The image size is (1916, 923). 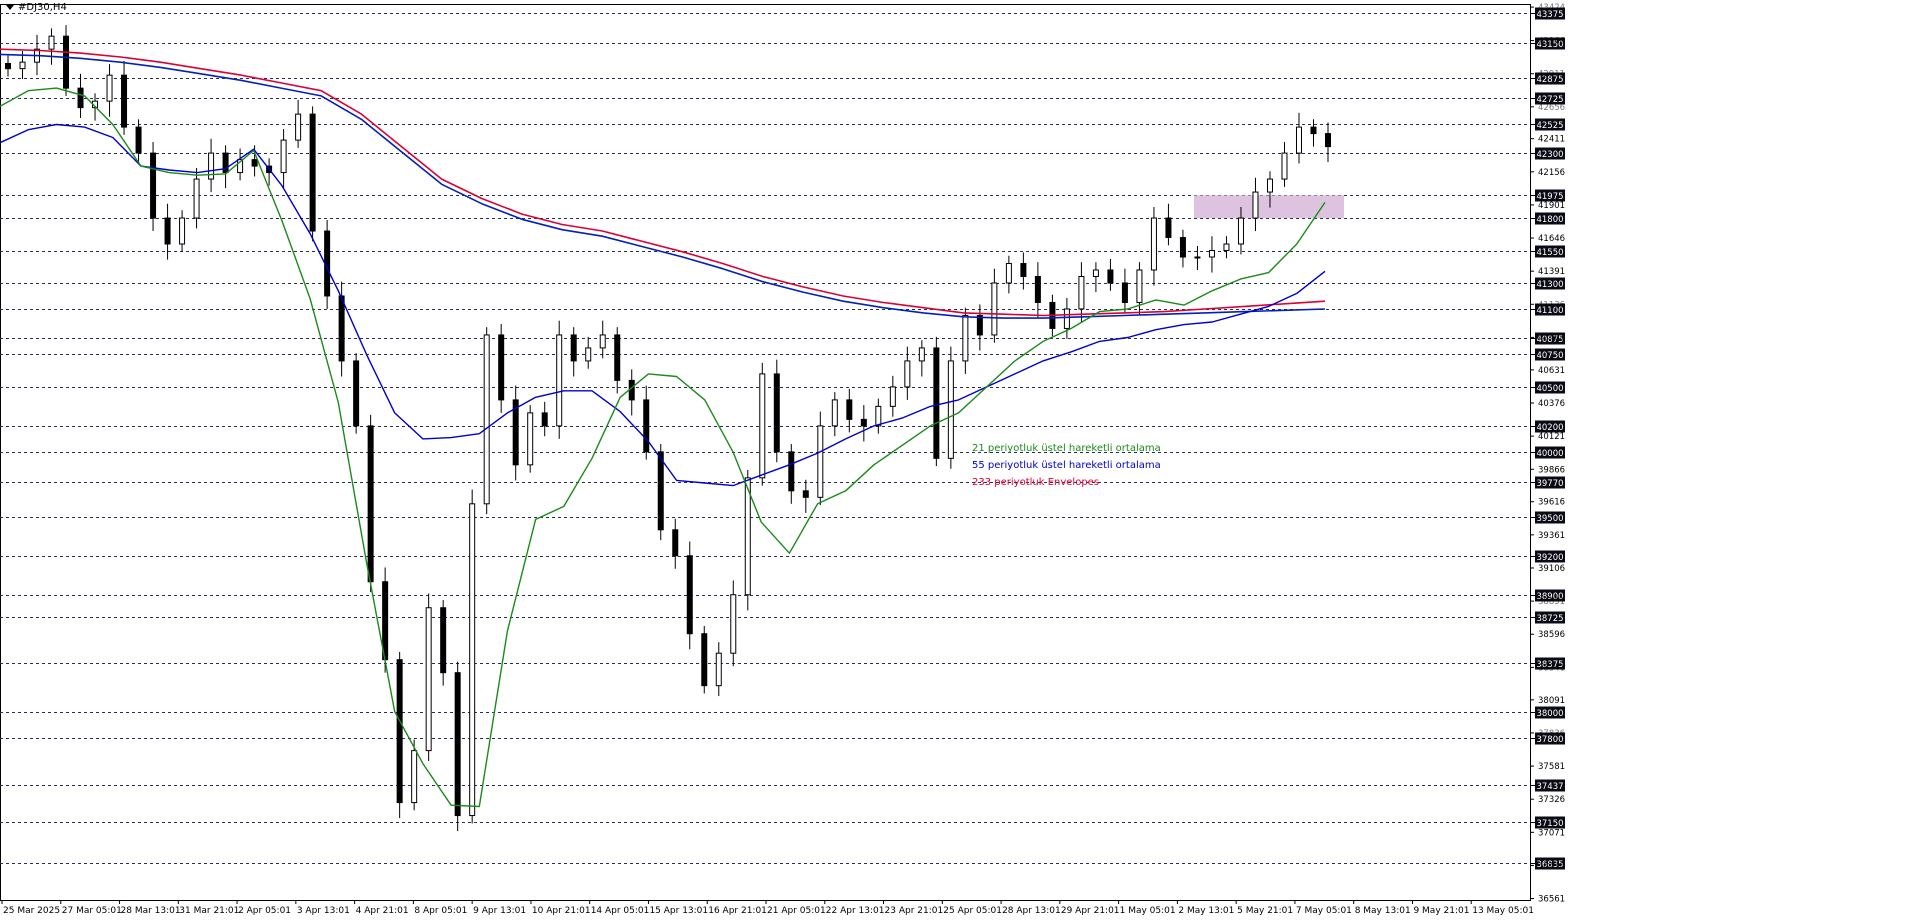 What do you see at coordinates (1551, 371) in the screenshot?
I see `price-tick-label: 40631` at bounding box center [1551, 371].